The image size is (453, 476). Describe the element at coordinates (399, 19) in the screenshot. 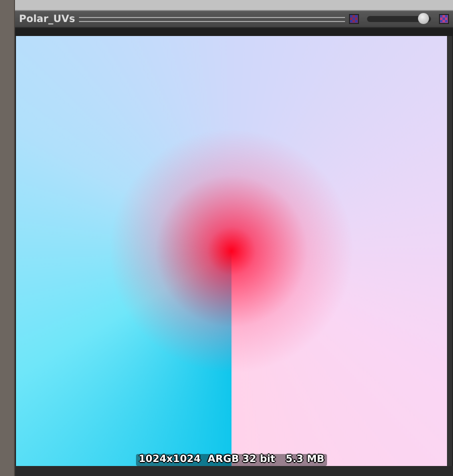

I see `zoom-slider` at that location.